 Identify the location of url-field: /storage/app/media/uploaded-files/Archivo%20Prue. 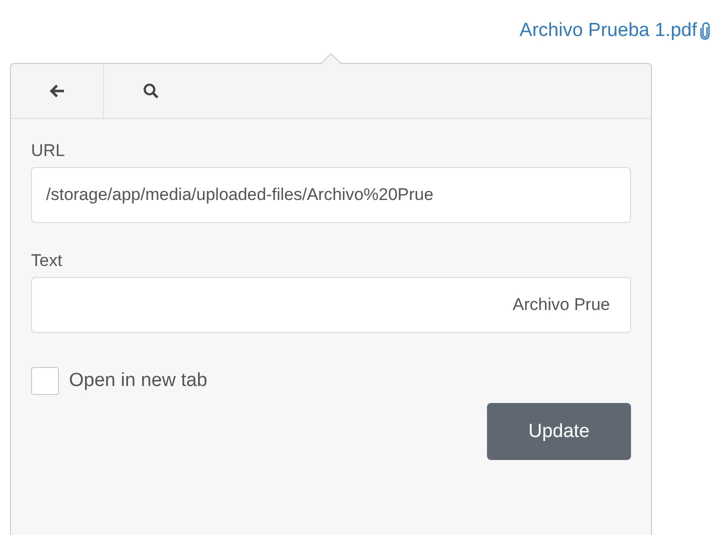
(331, 195).